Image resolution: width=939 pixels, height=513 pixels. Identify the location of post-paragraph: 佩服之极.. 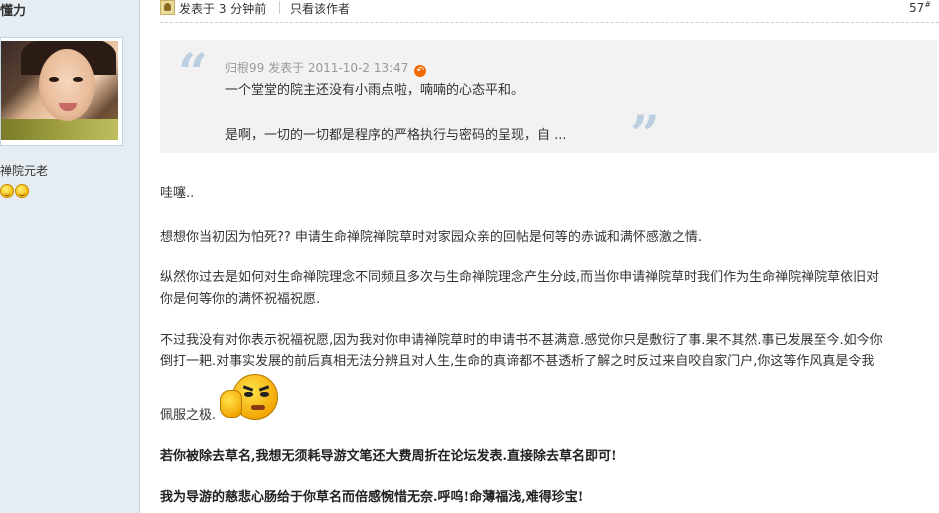
(188, 415).